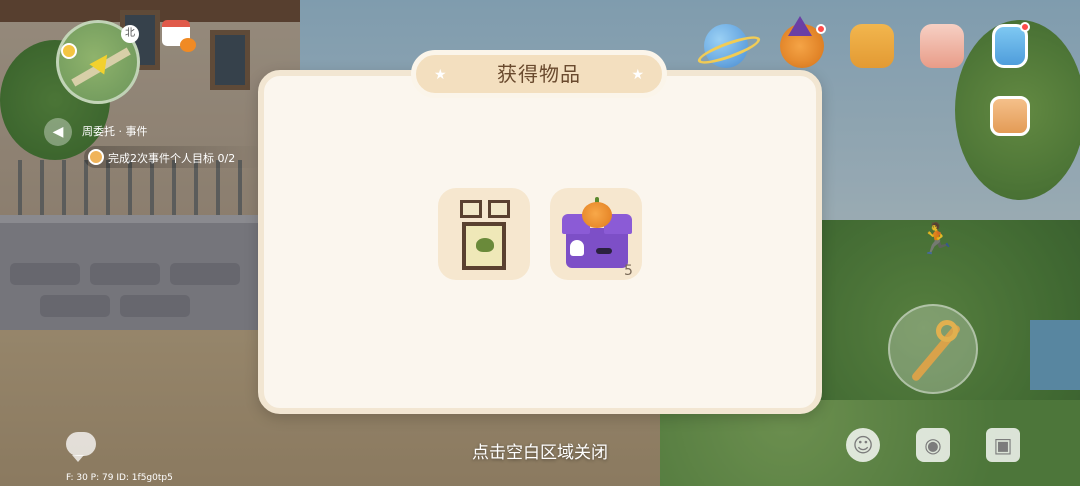 This screenshot has height=486, width=1080. What do you see at coordinates (936, 244) in the screenshot?
I see `jump-icon: 🏃` at bounding box center [936, 244].